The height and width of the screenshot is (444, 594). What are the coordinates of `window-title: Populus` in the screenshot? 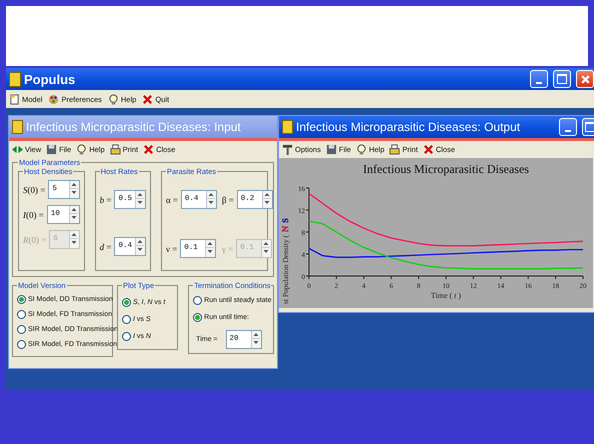 It's located at (50, 79).